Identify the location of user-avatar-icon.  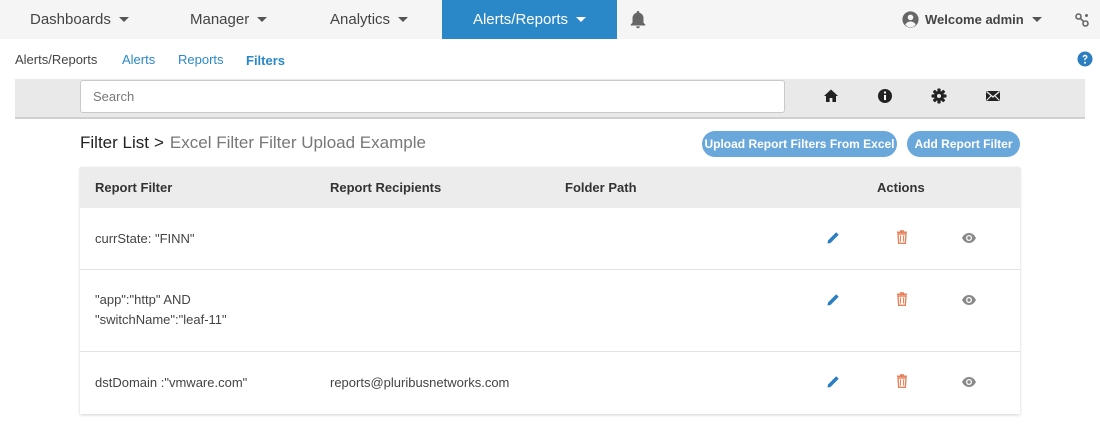
(910, 19).